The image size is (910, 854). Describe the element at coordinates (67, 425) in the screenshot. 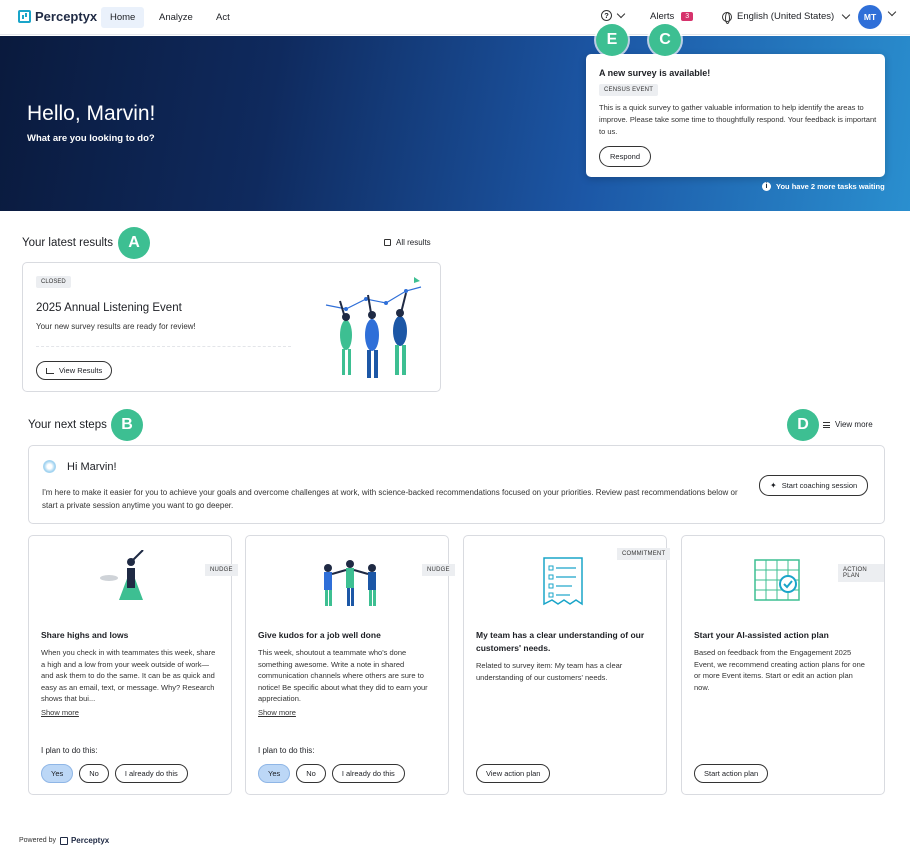

I see `next-steps-heading: Your next steps` at that location.